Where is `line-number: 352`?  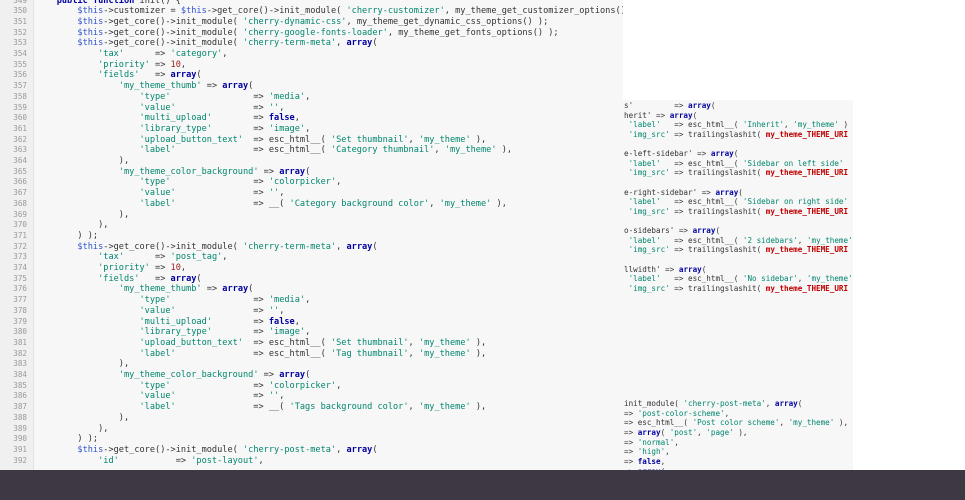 line-number: 352 is located at coordinates (20, 32).